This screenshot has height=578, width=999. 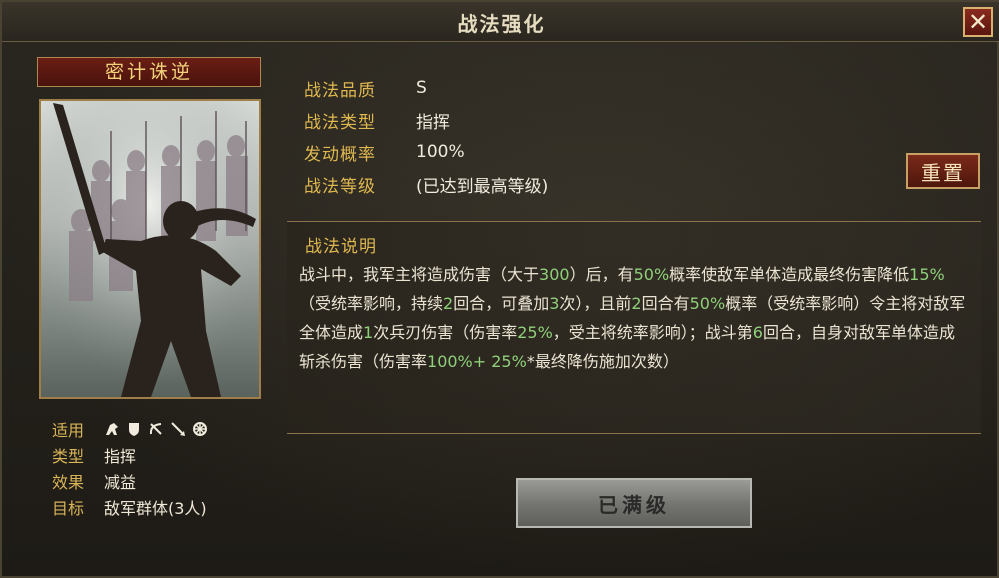 What do you see at coordinates (501, 303) in the screenshot?
I see `description-segment: 回合，可叠加` at bounding box center [501, 303].